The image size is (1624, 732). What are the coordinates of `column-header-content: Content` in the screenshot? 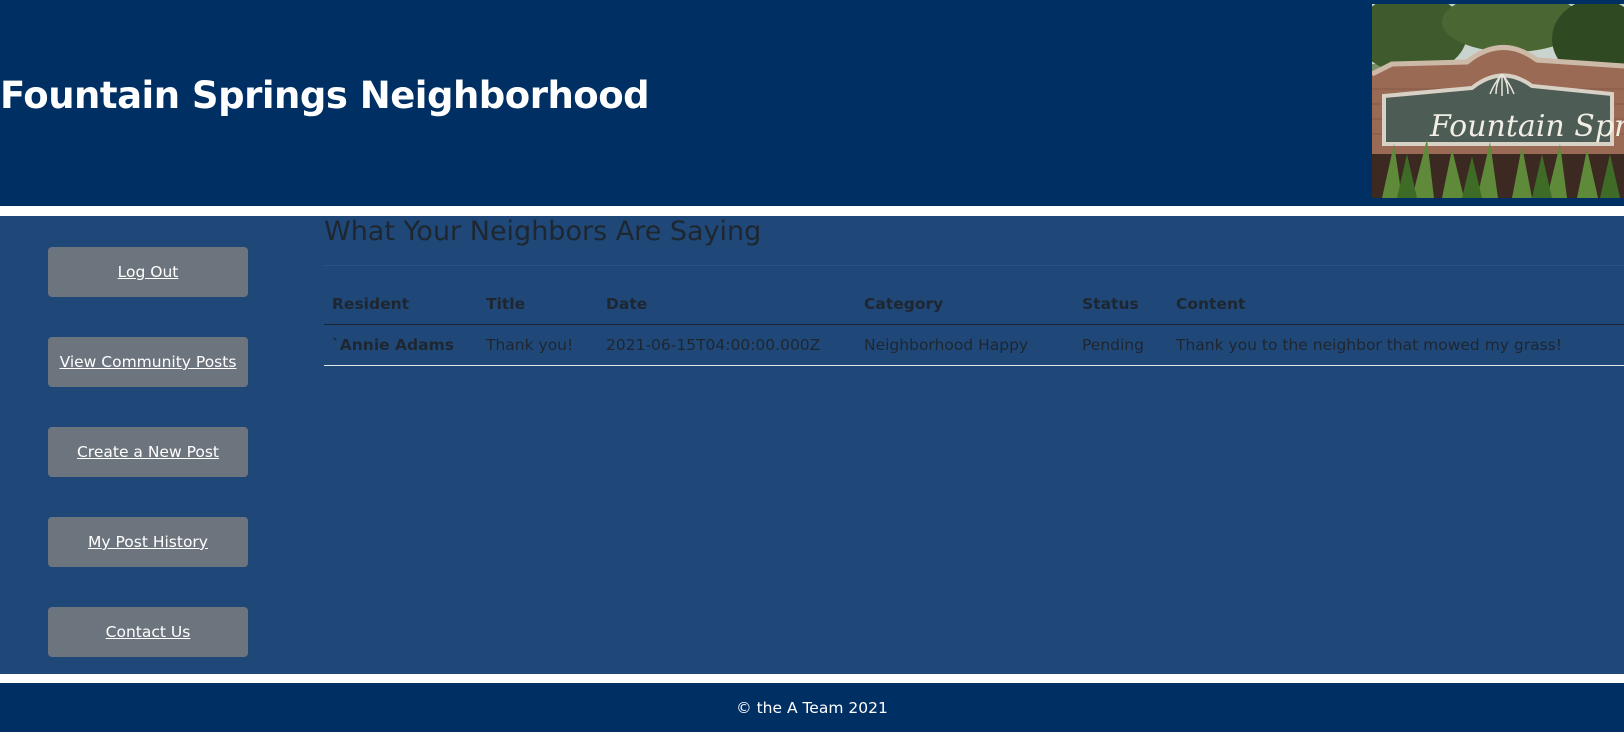 It's located at (1396, 304).